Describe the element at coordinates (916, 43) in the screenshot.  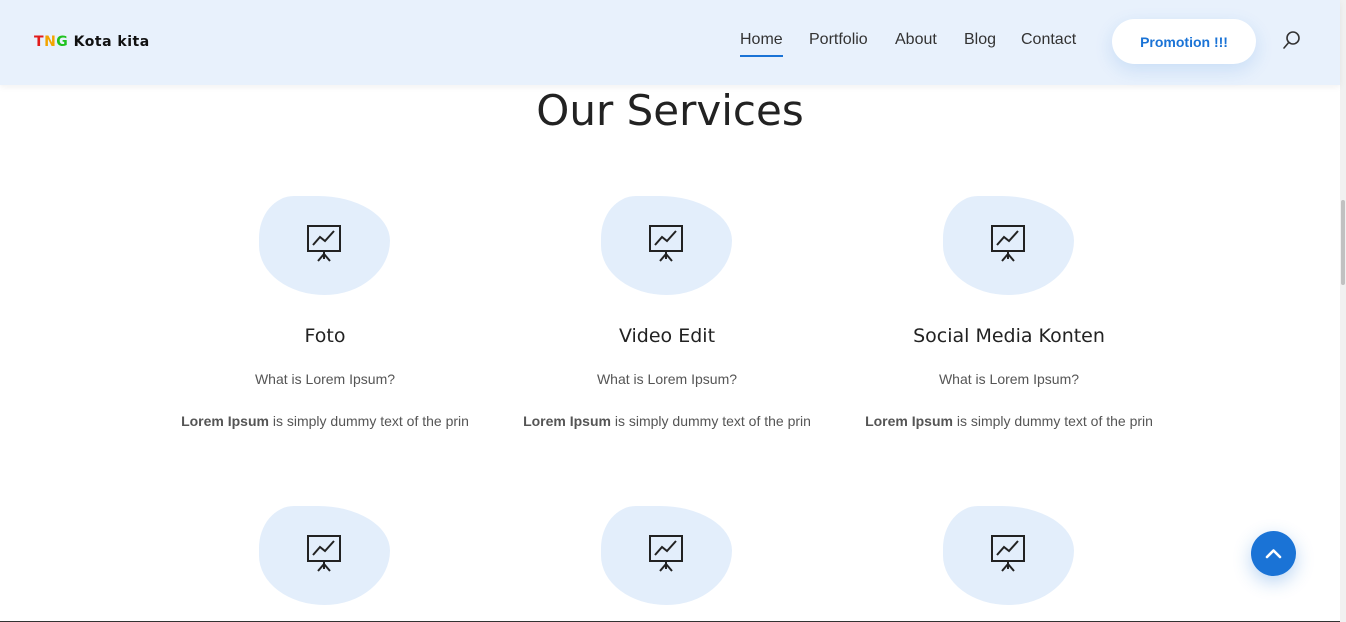
I see `nav-about: About` at that location.